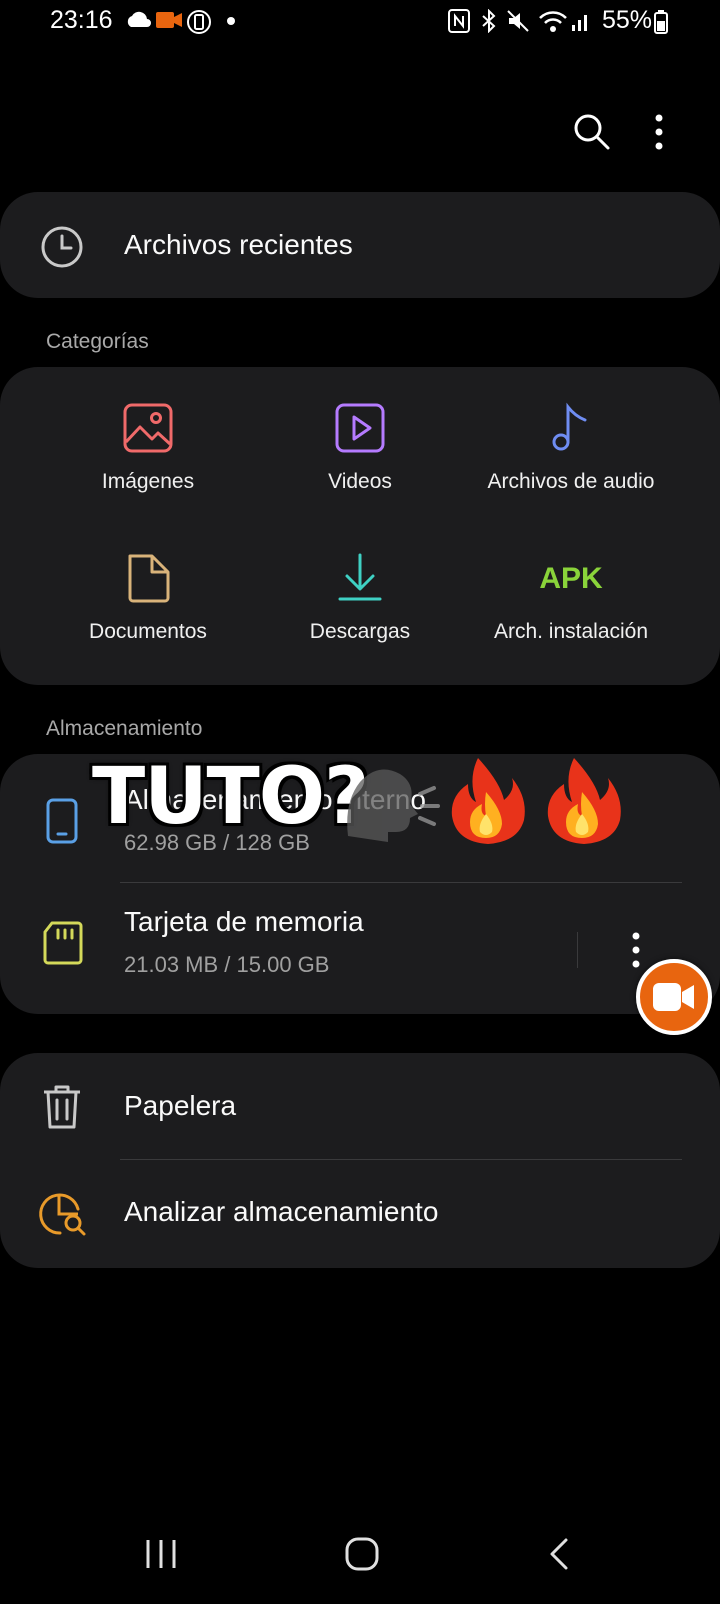  Describe the element at coordinates (553, 21) in the screenshot. I see `wifi-icon` at that location.